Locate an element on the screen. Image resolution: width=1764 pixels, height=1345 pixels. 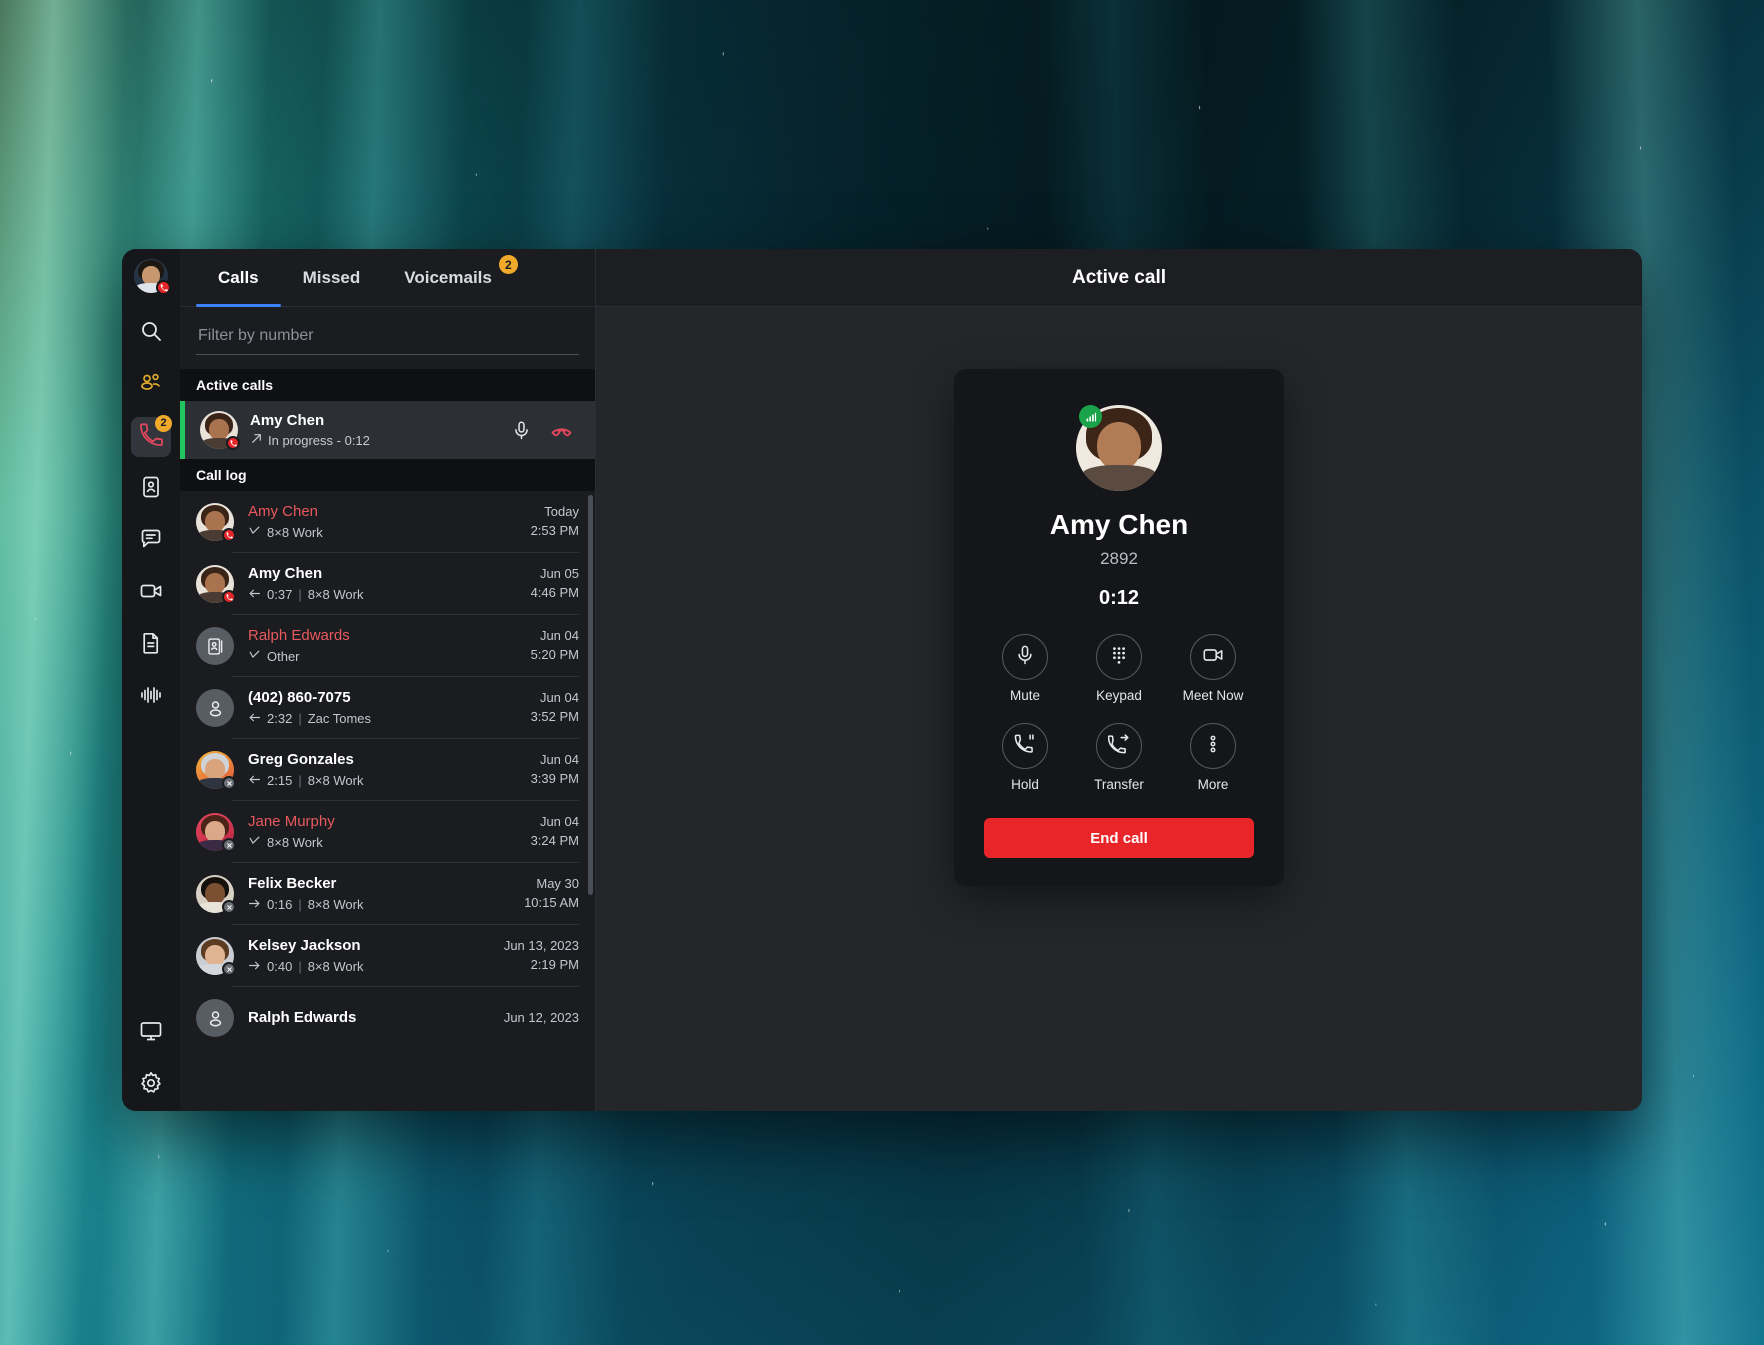
call-duration: 0:16 is located at coordinates (280, 905).